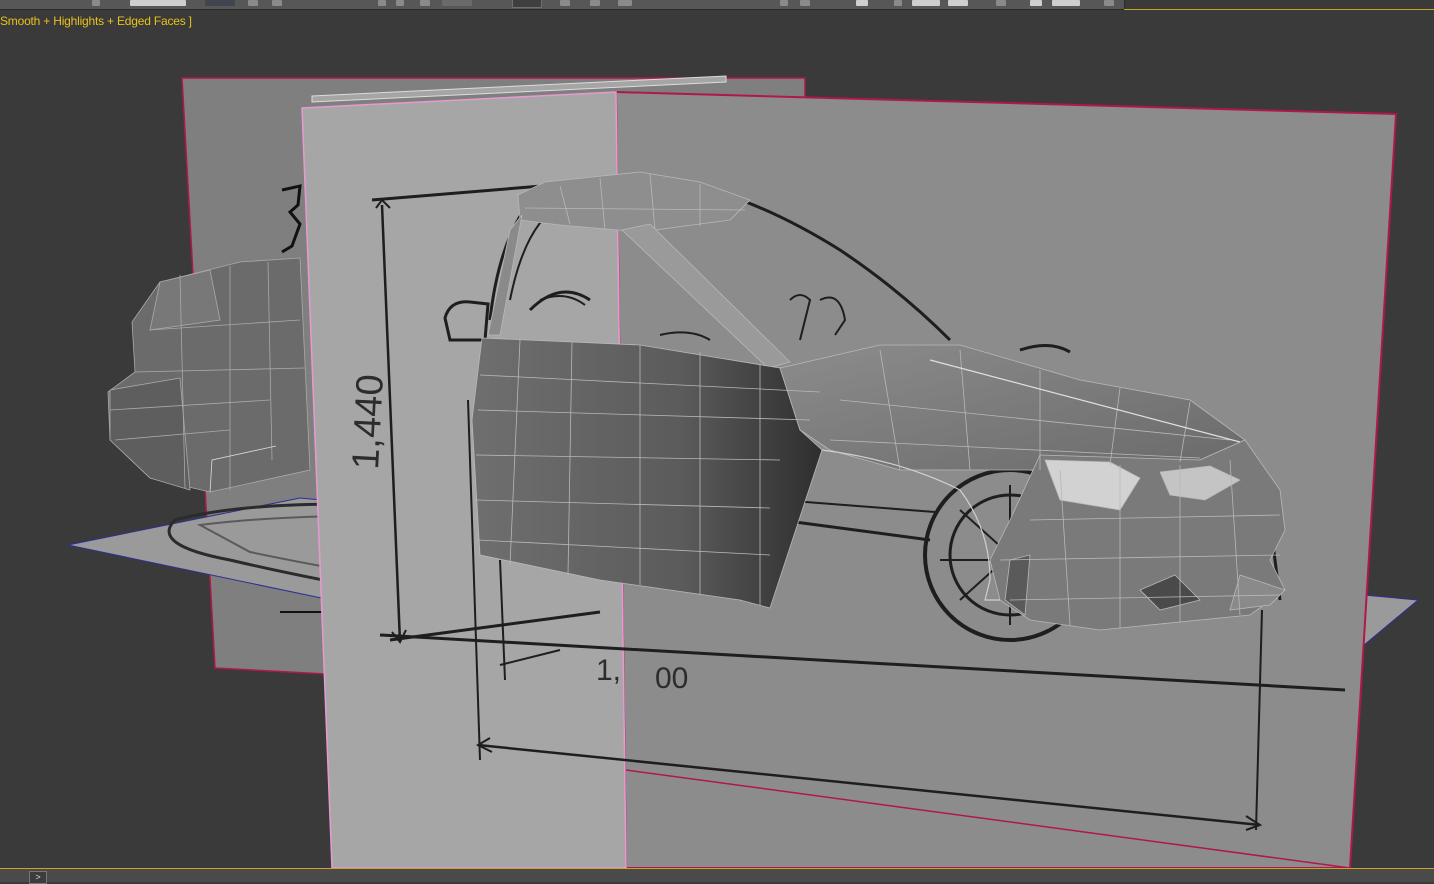 The width and height of the screenshot is (1434, 884). Describe the element at coordinates (862, 3) in the screenshot. I see `material-editor-icon` at that location.